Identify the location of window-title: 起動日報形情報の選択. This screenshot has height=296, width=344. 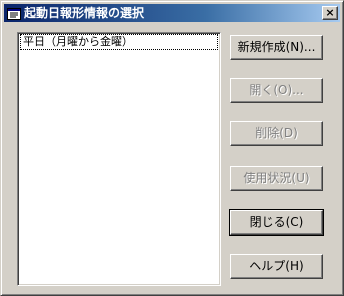
(84, 13).